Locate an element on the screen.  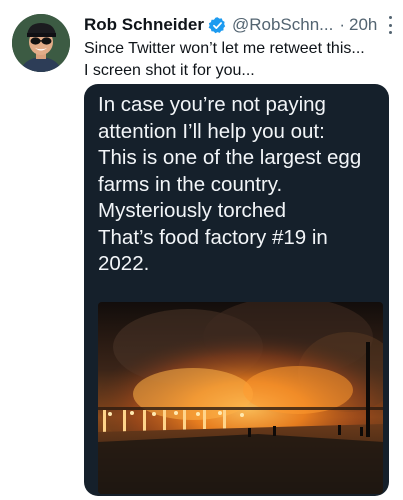
screenshot-text-line: 2022. is located at coordinates (124, 263).